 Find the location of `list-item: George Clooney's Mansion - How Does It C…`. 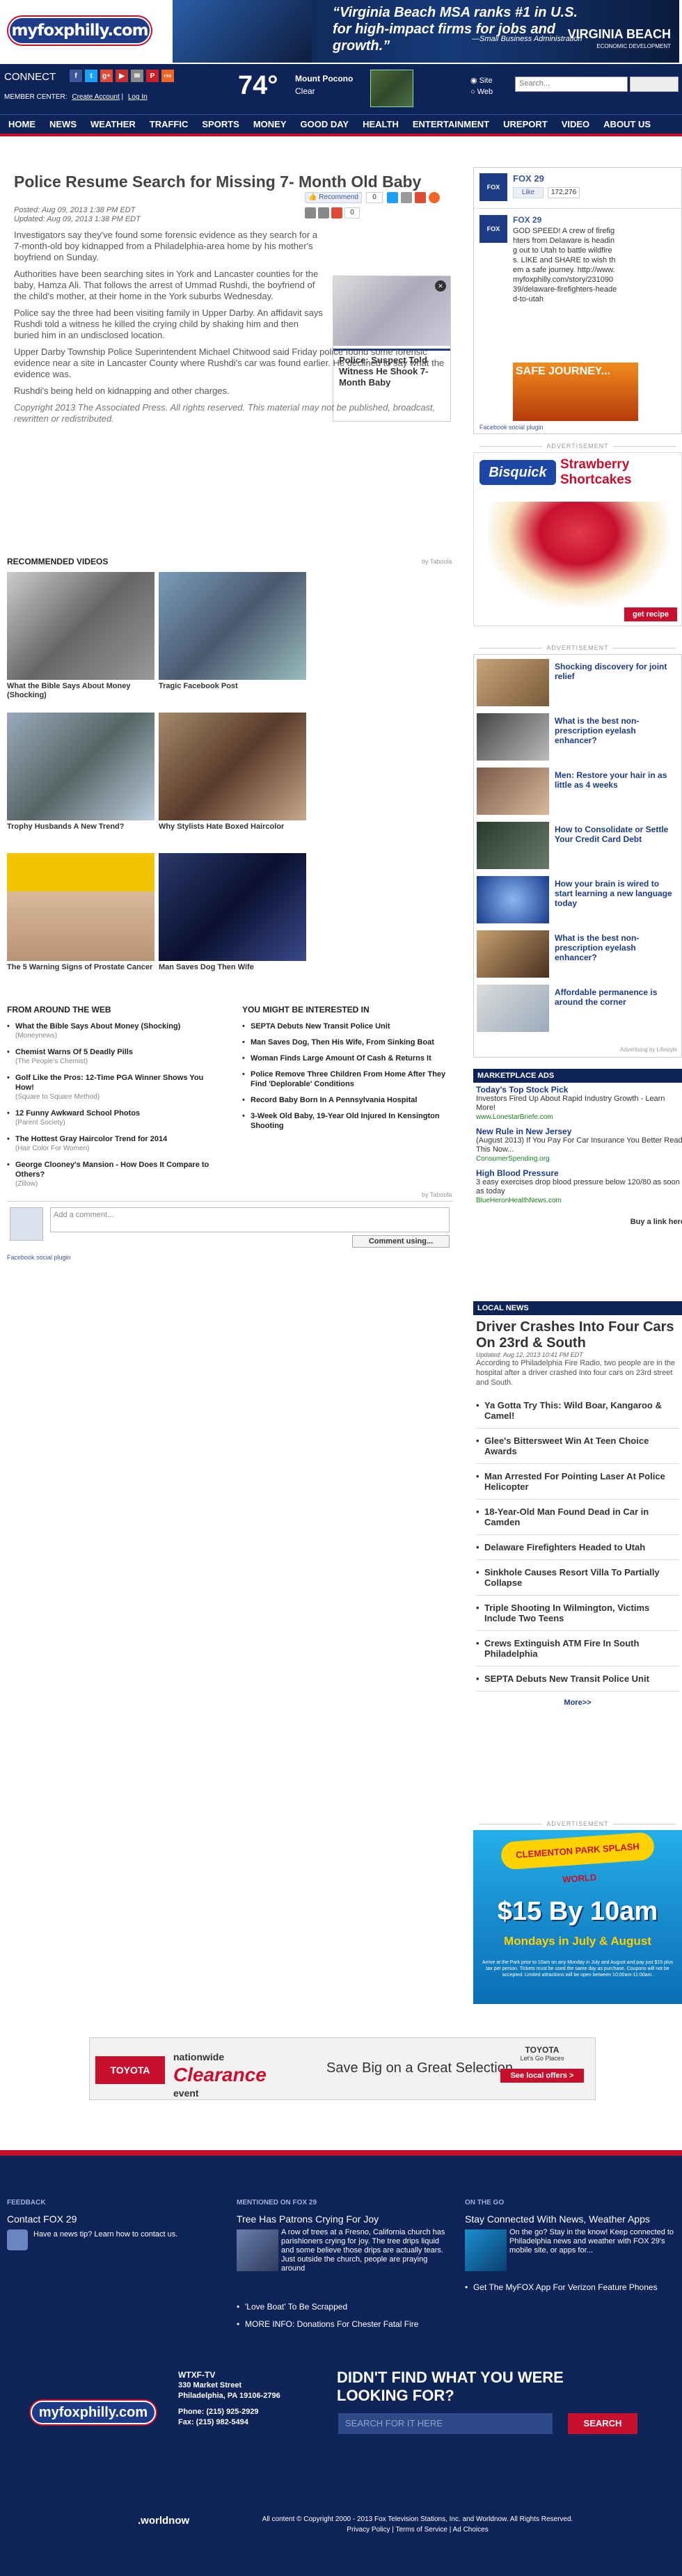

list-item: George Clooney's Mansion - How Does It C… is located at coordinates (111, 1174).